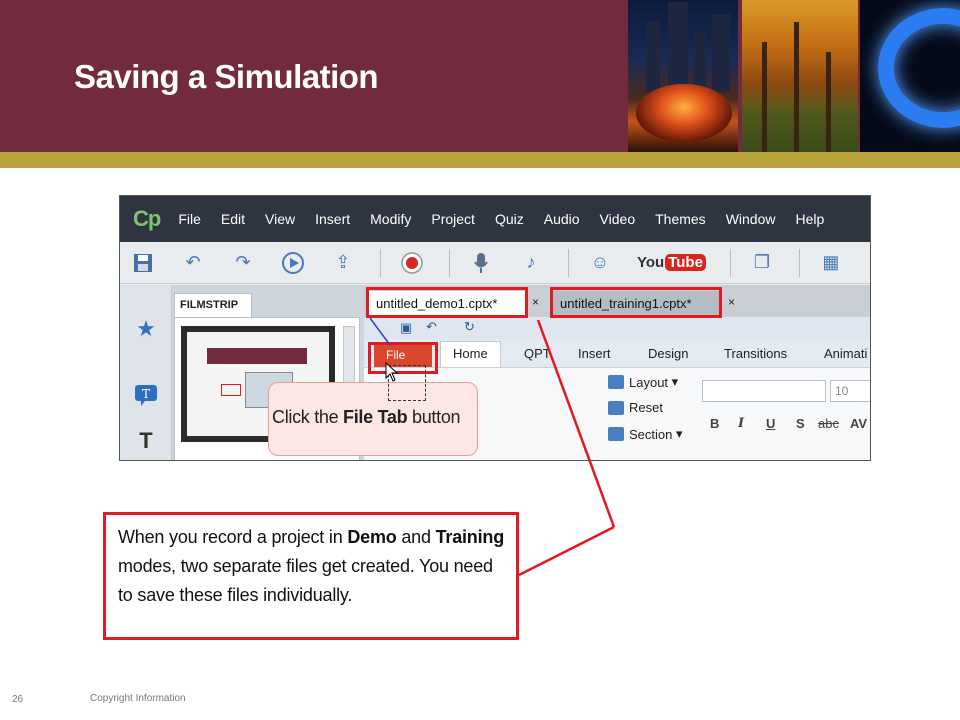 The image size is (960, 720). What do you see at coordinates (146, 372) in the screenshot?
I see `tools-panel: ★ T T` at bounding box center [146, 372].